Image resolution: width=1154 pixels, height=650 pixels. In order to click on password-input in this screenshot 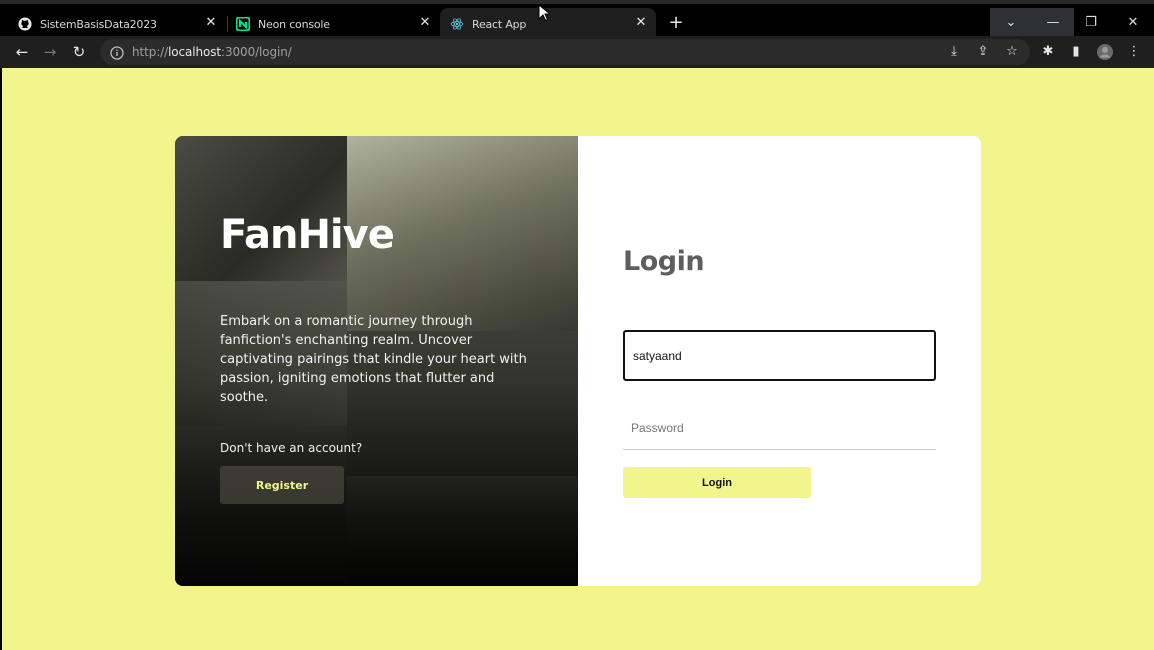, I will do `click(779, 428)`.